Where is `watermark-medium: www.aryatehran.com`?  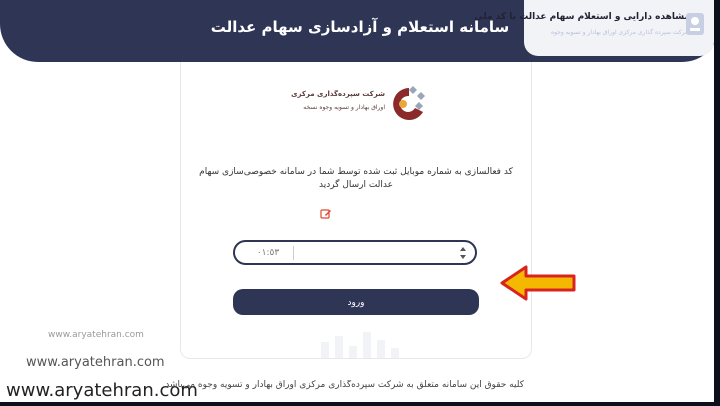
watermark-medium: www.aryatehran.com is located at coordinates (95, 362).